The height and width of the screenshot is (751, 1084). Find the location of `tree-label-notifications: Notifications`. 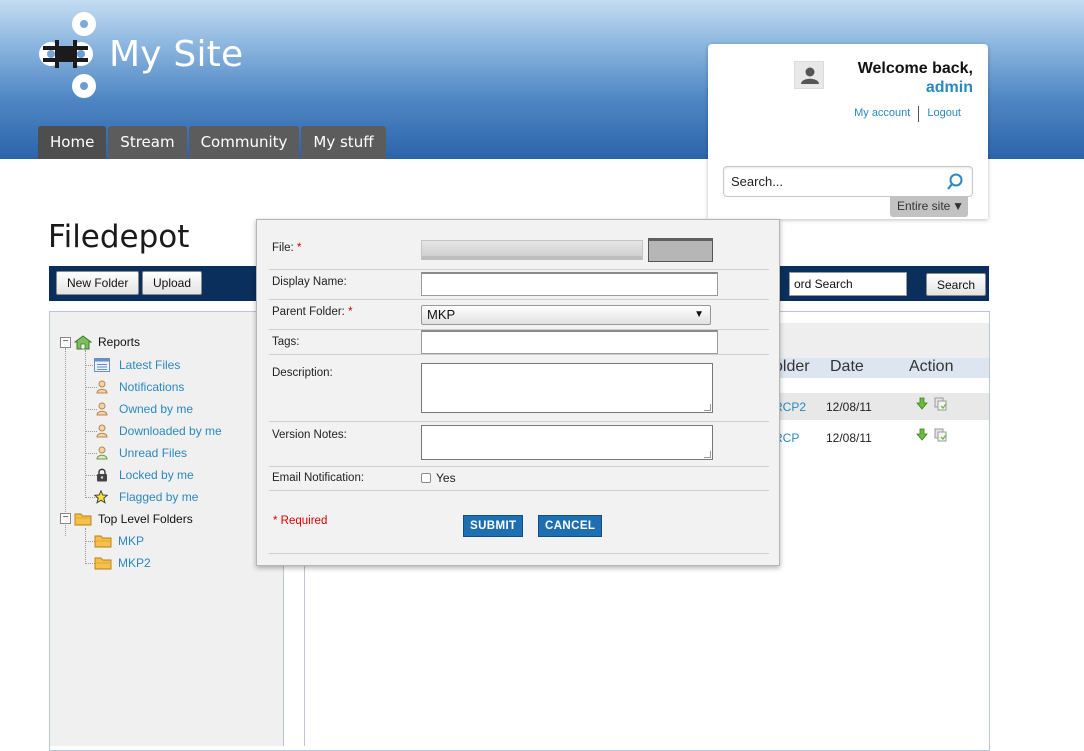

tree-label-notifications: Notifications is located at coordinates (152, 387).